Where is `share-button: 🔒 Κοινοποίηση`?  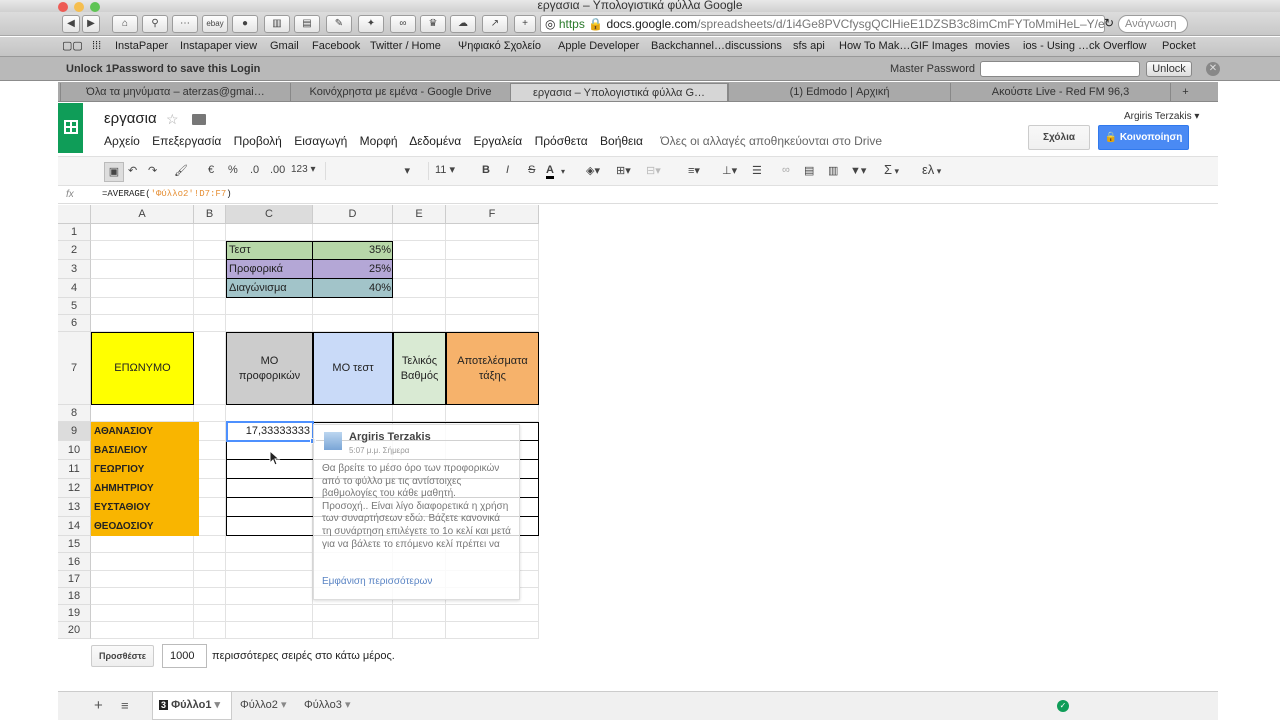
share-button: 🔒 Κοινοποίηση is located at coordinates (1143, 137).